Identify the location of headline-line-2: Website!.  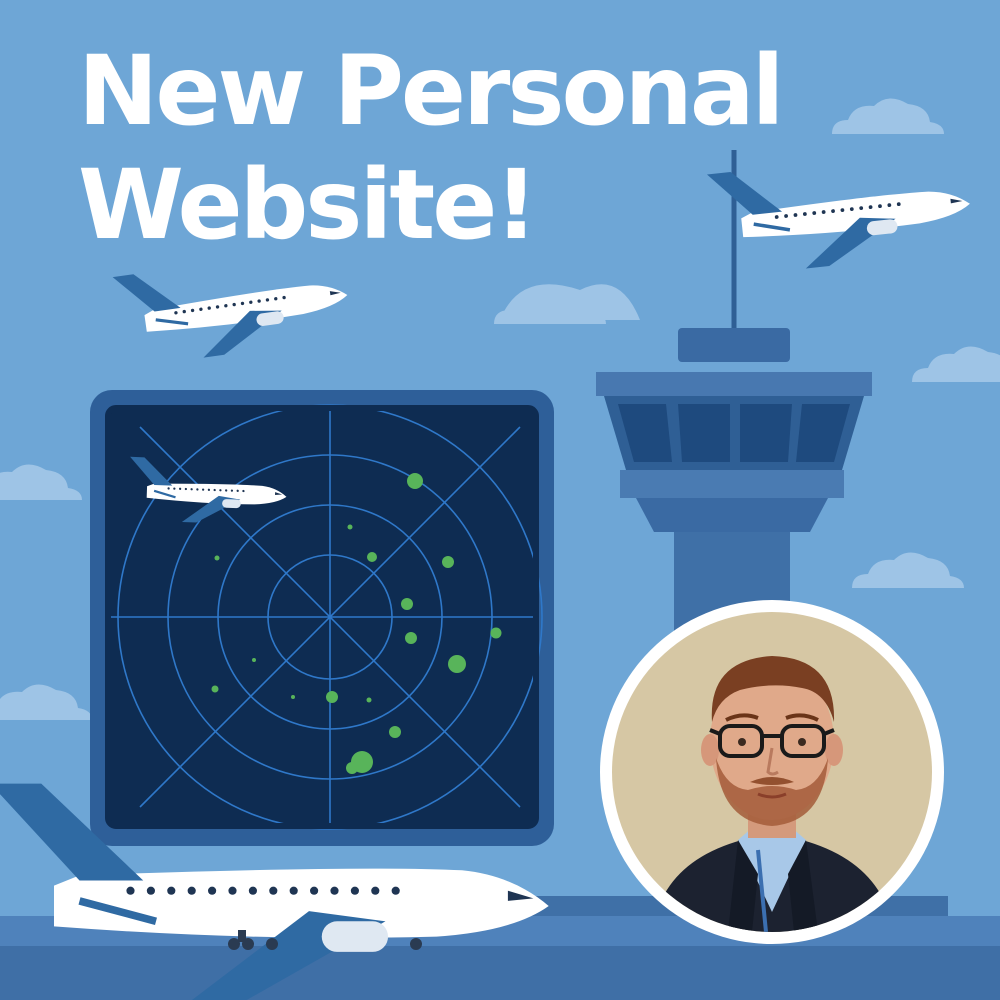
(308, 205).